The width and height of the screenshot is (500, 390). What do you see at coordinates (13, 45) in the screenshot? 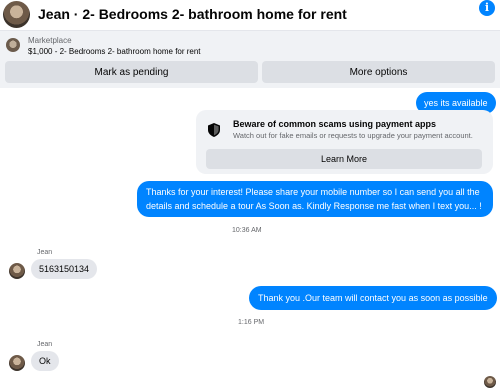
I see `listing-thumbnail` at bounding box center [13, 45].